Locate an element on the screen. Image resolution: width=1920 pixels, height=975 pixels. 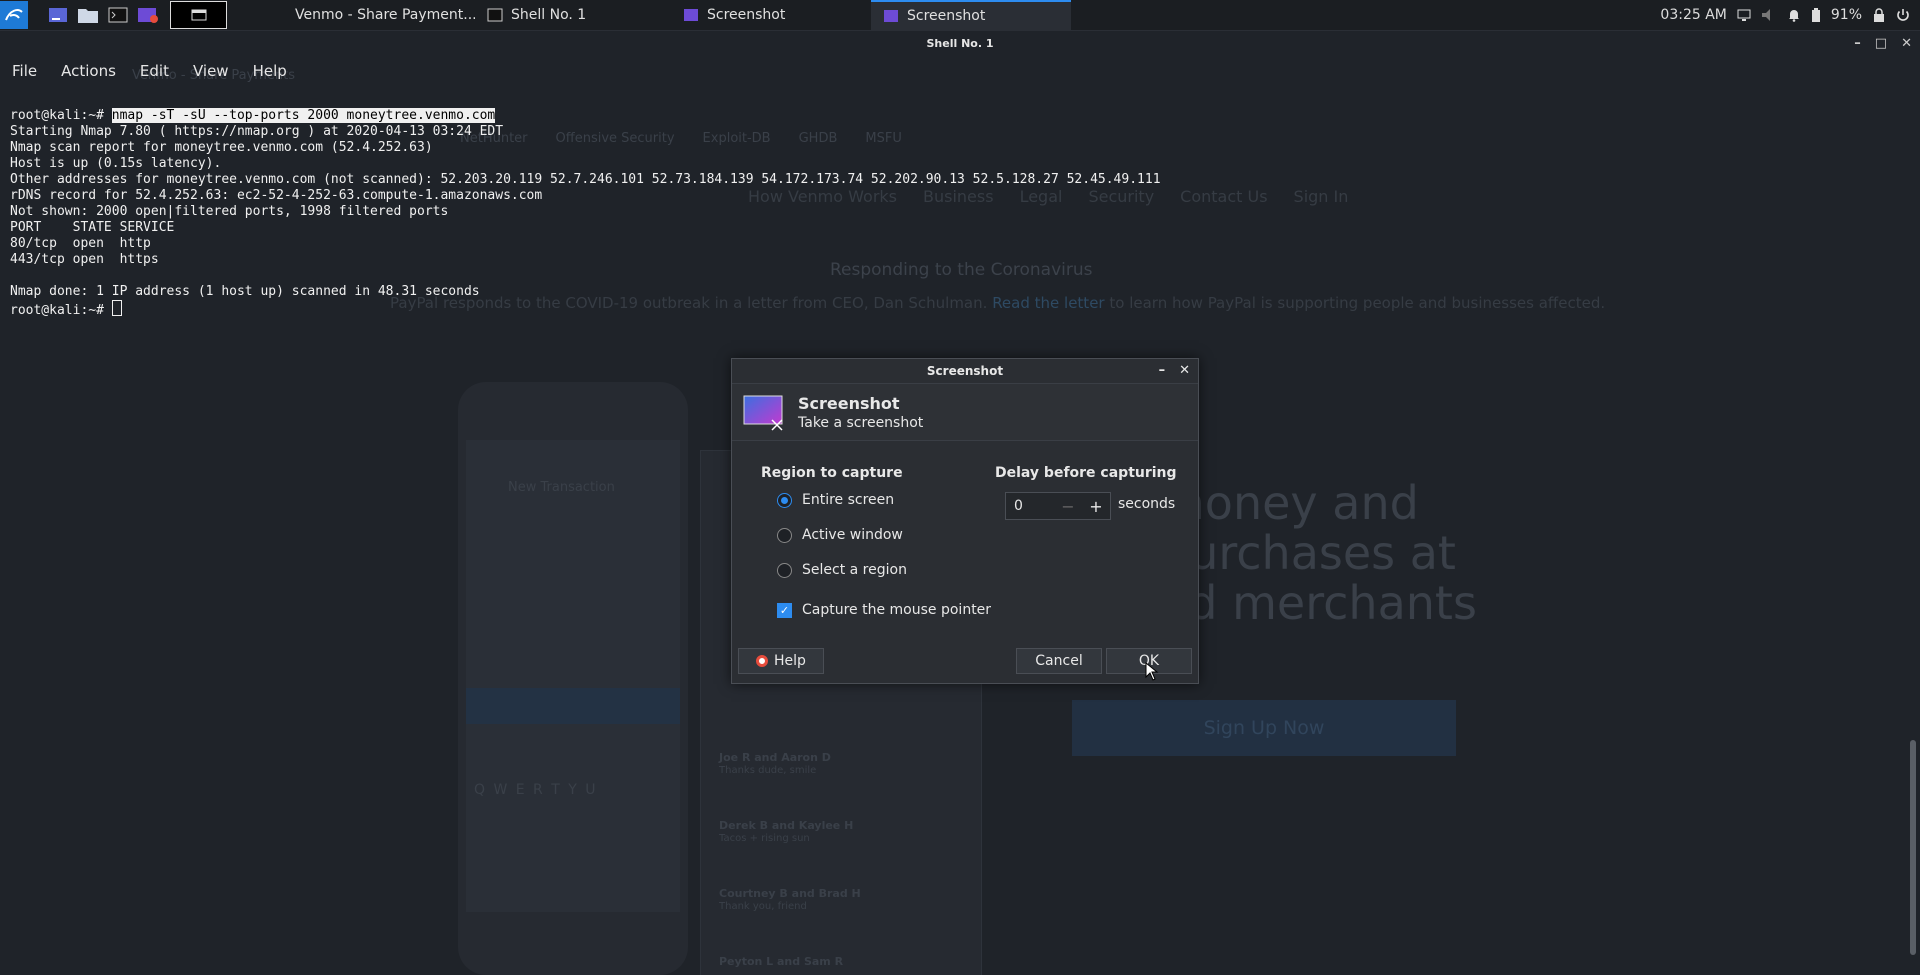
screenshot-icon is located at coordinates (891, 16).